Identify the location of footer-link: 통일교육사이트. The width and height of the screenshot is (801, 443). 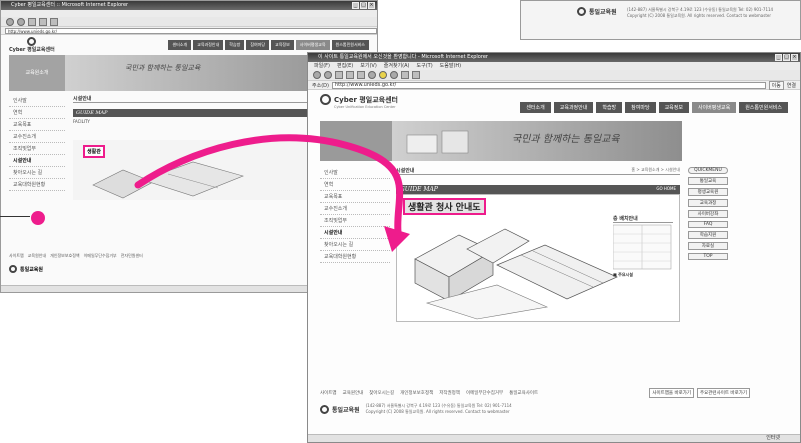
(523, 393).